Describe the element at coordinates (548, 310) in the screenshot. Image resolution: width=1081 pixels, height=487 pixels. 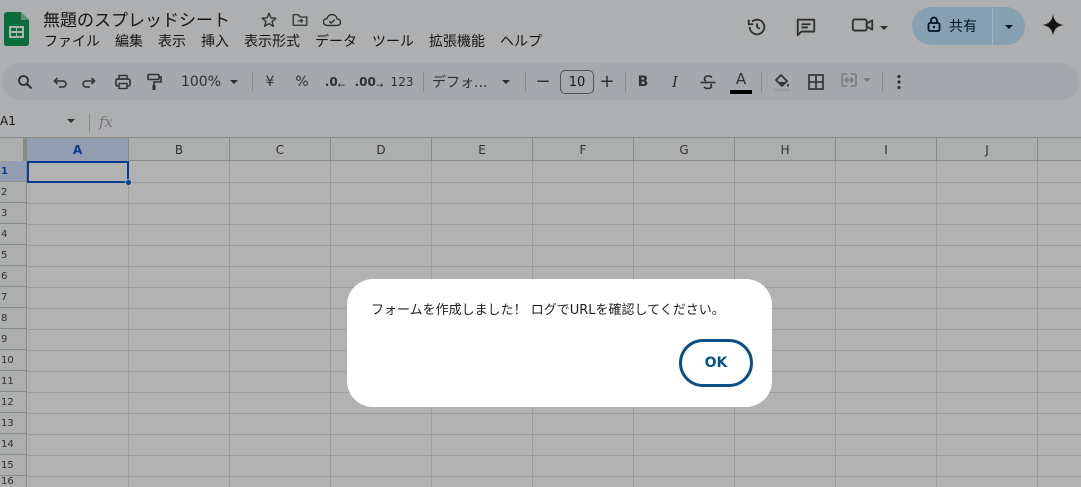
I see `dialog-message: フォームを作成しました！ ログでURLを確認してください。` at that location.